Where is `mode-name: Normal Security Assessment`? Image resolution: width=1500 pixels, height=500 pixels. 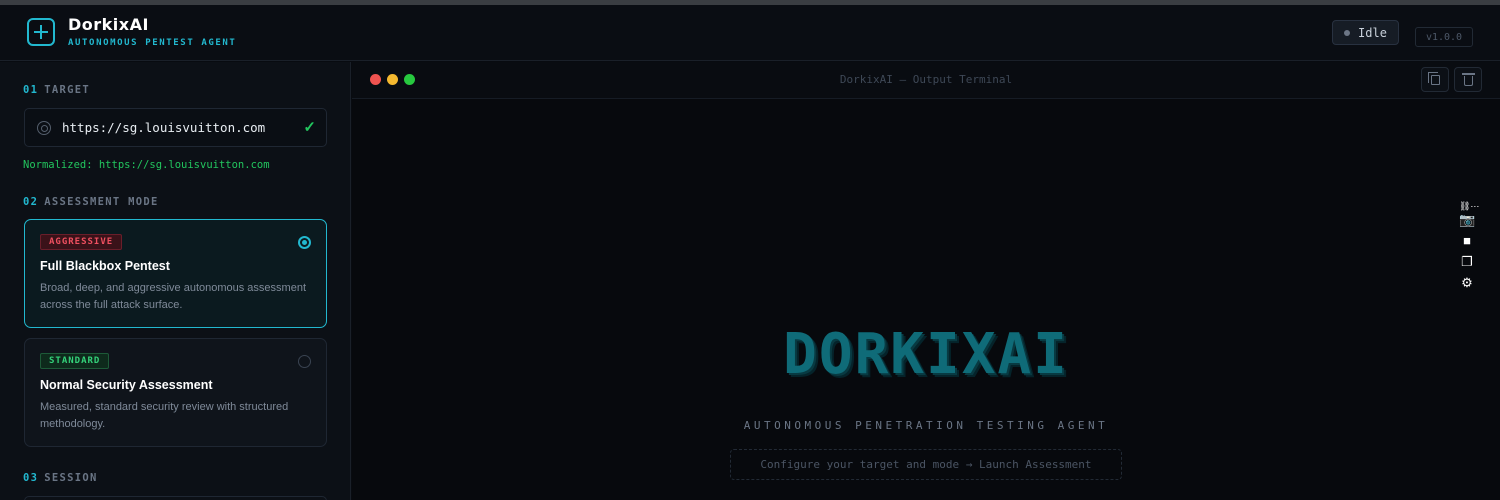
mode-name: Normal Security Assessment is located at coordinates (126, 385).